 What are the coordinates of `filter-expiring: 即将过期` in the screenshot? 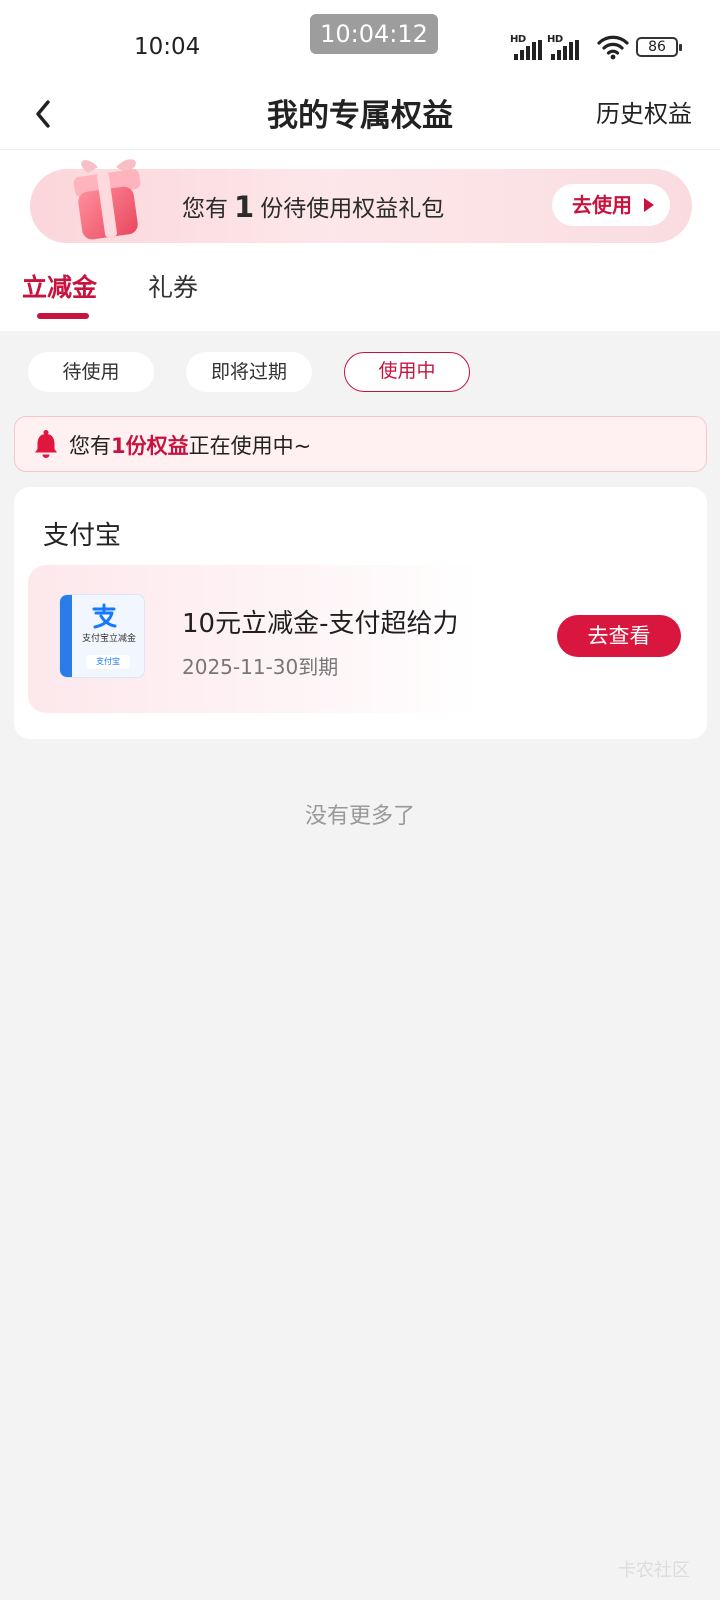 It's located at (249, 372).